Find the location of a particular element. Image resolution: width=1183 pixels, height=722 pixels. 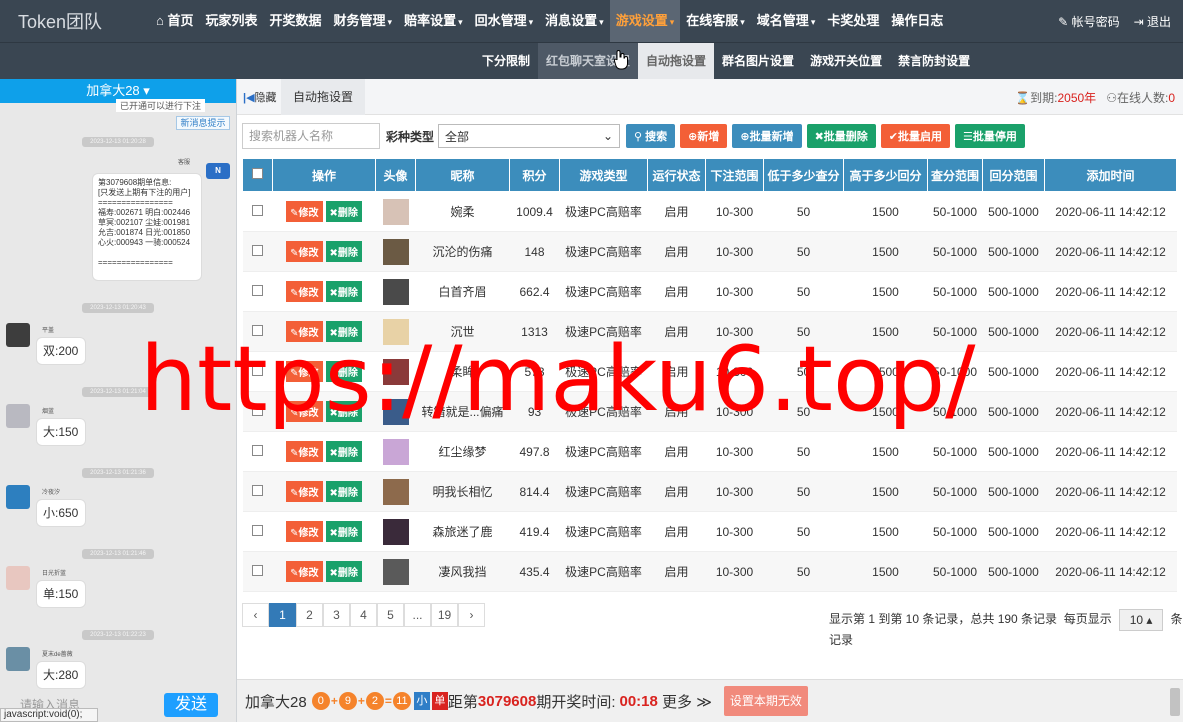

nav-item: 玩家列表 is located at coordinates (231, 21).